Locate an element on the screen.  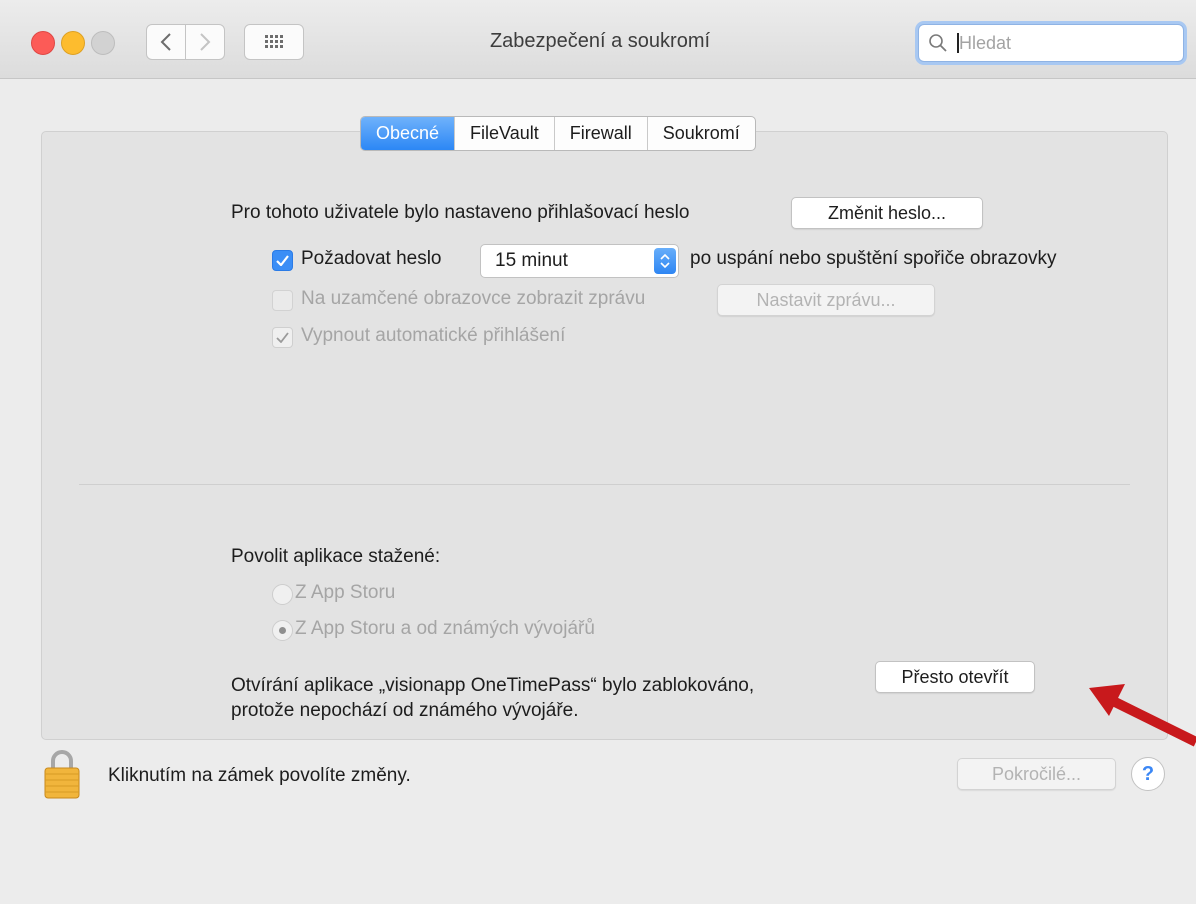
radio-app-store-and-identified-label: Z App Storu a od známých vývojářů is located at coordinates (445, 628).